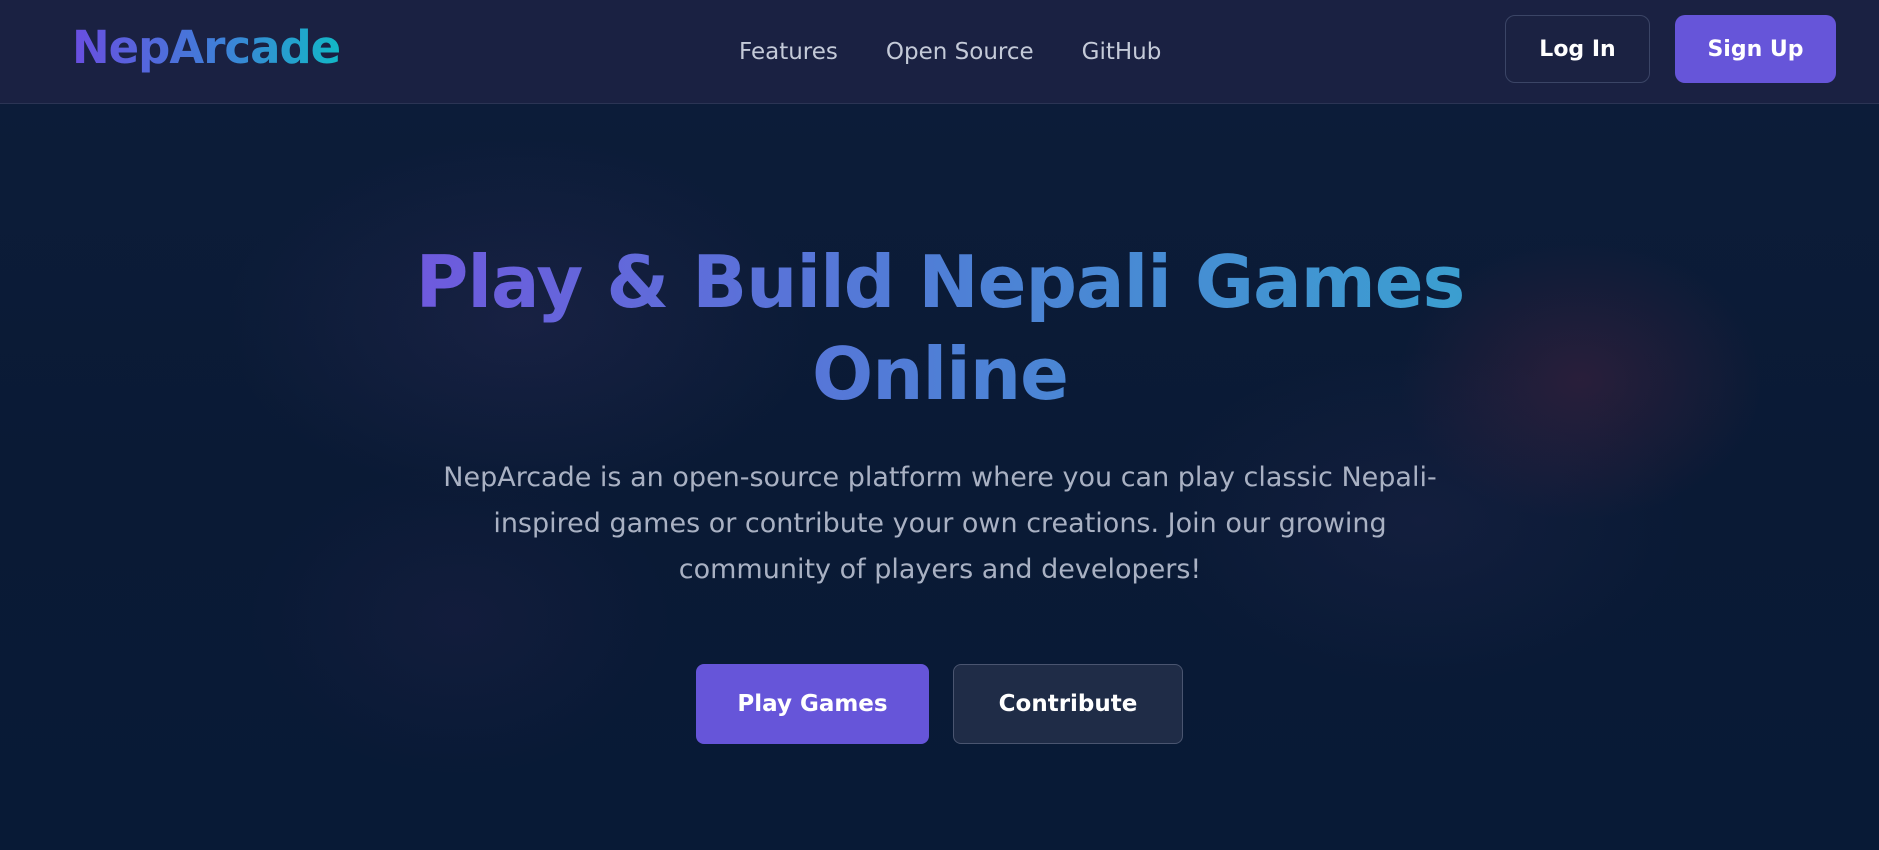  What do you see at coordinates (1577, 49) in the screenshot?
I see `login-button: Log In` at bounding box center [1577, 49].